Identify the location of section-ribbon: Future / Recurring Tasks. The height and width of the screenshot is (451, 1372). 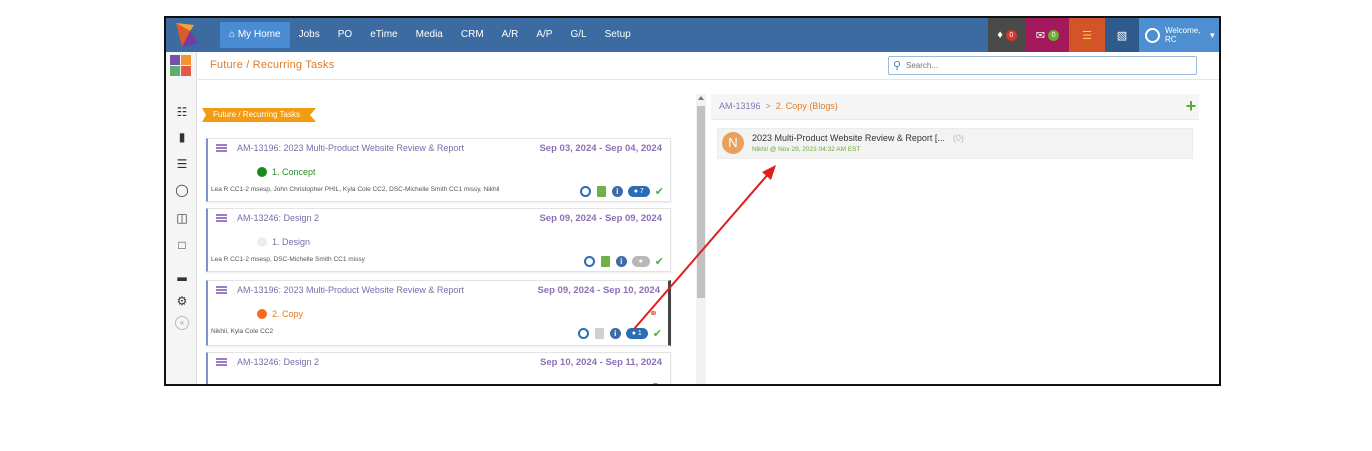
(259, 115).